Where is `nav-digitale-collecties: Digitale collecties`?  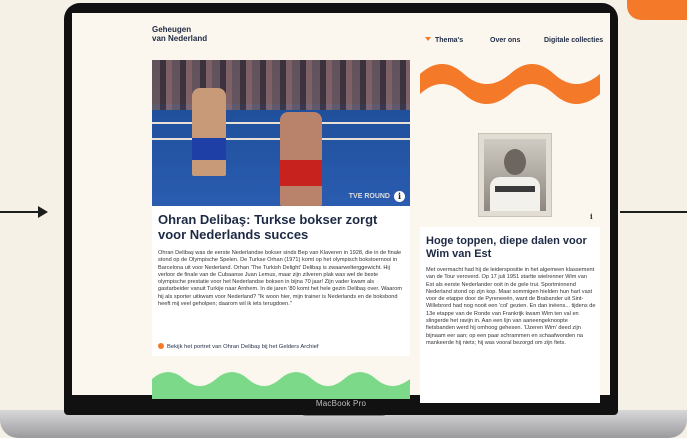 nav-digitale-collecties: Digitale collecties is located at coordinates (573, 40).